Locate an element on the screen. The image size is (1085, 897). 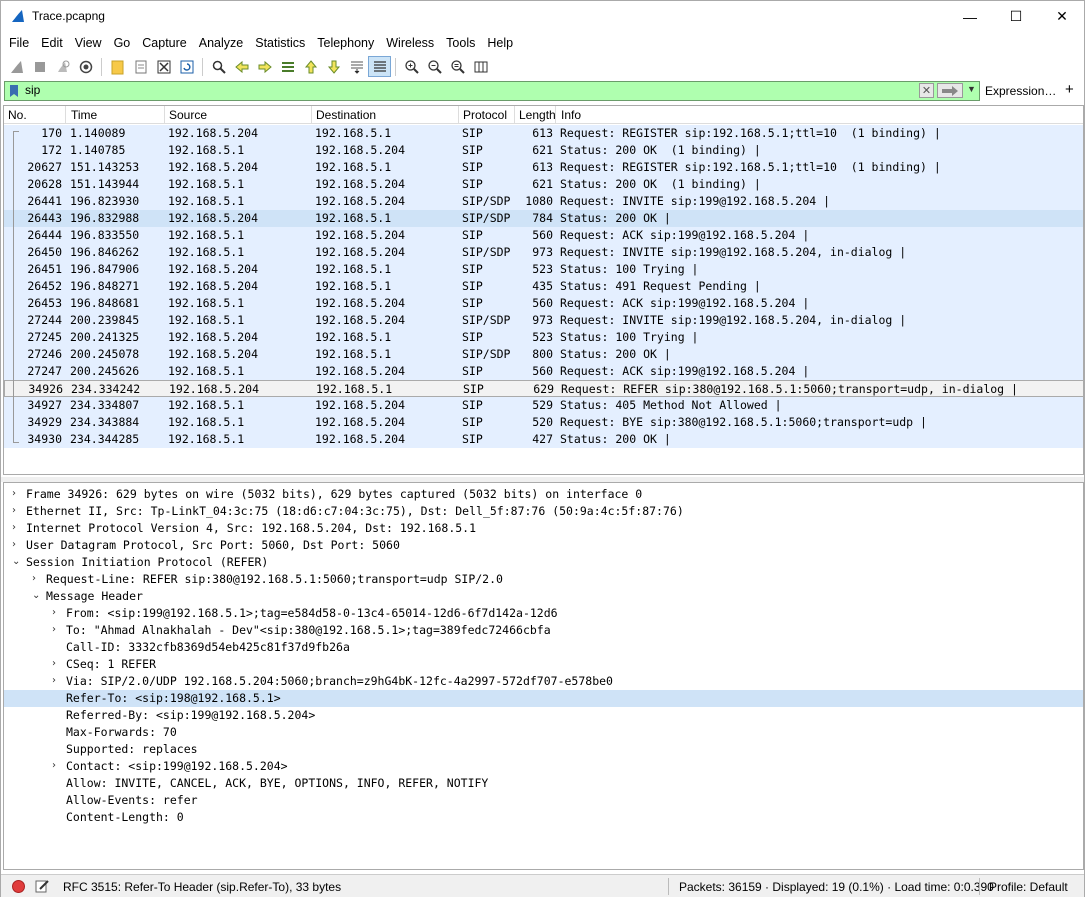
chevron-down-icon: ⌄ is located at coordinates (36, 595).